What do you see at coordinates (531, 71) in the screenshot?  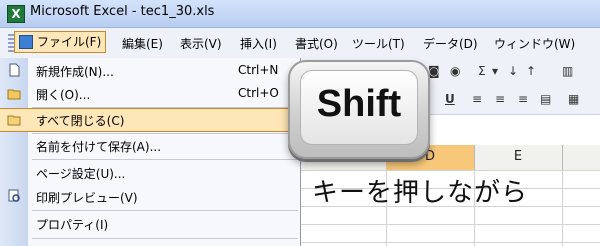 I see `sort-descending-icon: ↑` at bounding box center [531, 71].